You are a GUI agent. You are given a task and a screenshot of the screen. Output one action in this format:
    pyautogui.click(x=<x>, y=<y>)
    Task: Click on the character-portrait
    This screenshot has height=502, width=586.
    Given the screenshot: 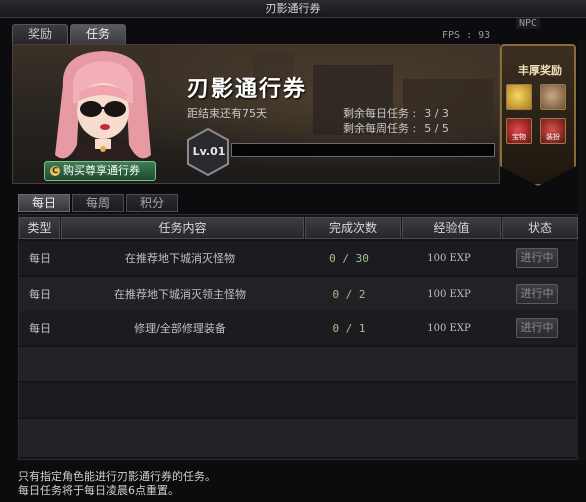 What is the action you would take?
    pyautogui.click(x=103, y=110)
    